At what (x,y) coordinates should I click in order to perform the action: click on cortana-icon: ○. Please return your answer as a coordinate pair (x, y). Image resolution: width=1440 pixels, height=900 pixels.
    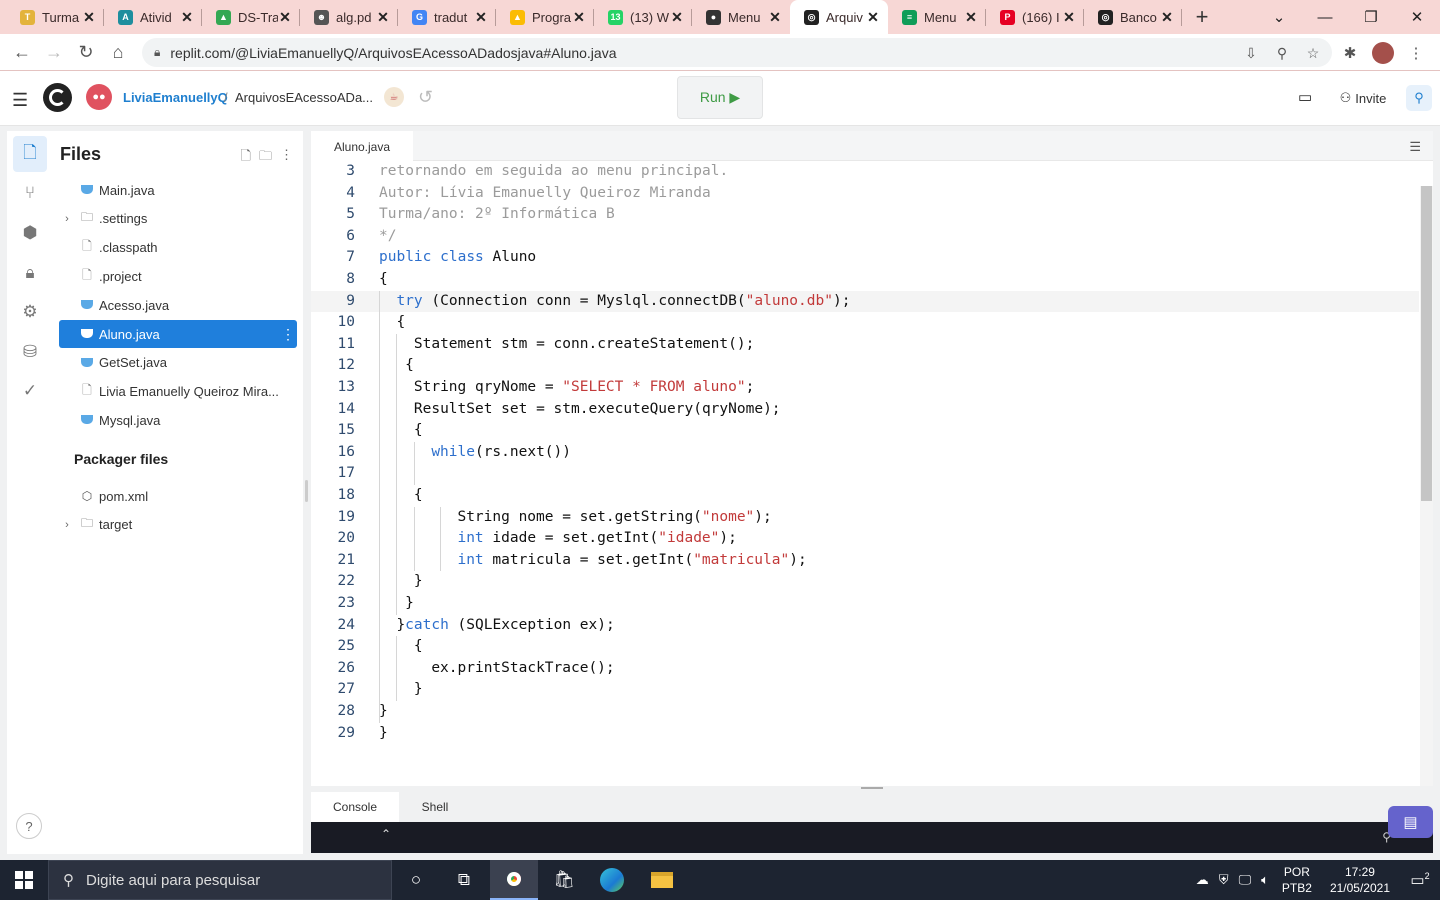
    Looking at the image, I should click on (416, 880).